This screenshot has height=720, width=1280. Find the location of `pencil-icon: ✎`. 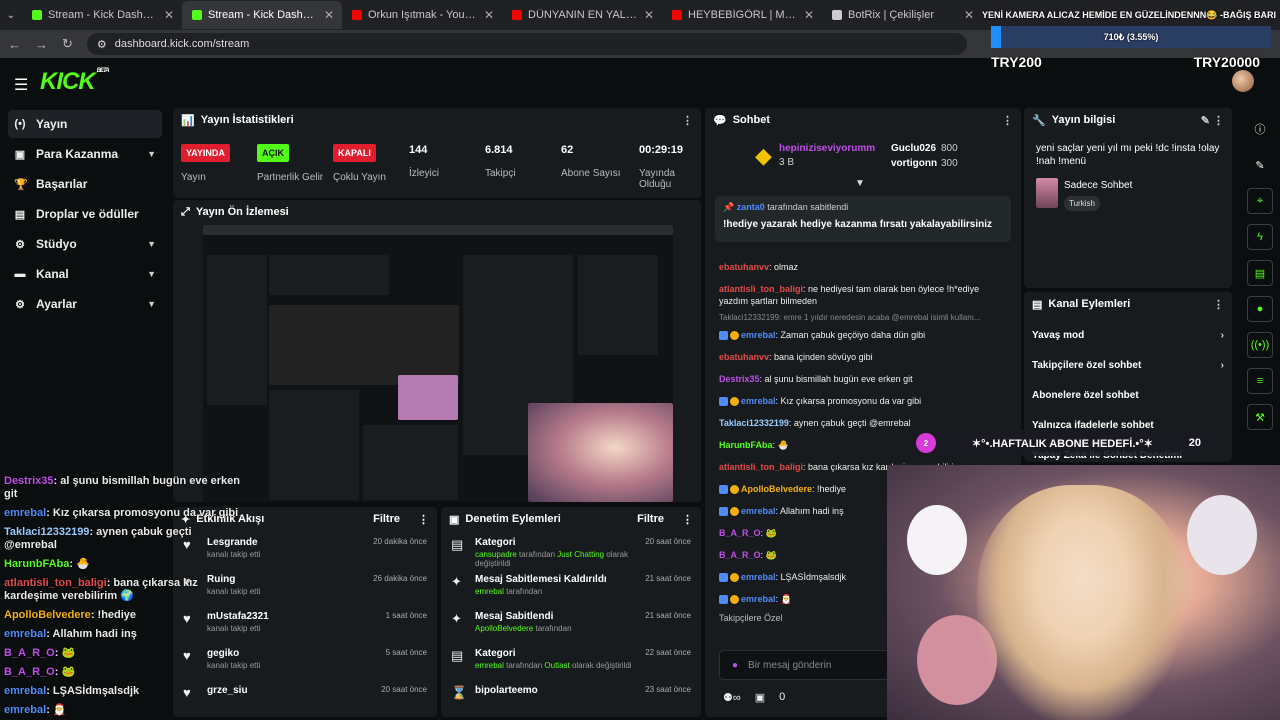

pencil-icon: ✎ is located at coordinates (1260, 165).